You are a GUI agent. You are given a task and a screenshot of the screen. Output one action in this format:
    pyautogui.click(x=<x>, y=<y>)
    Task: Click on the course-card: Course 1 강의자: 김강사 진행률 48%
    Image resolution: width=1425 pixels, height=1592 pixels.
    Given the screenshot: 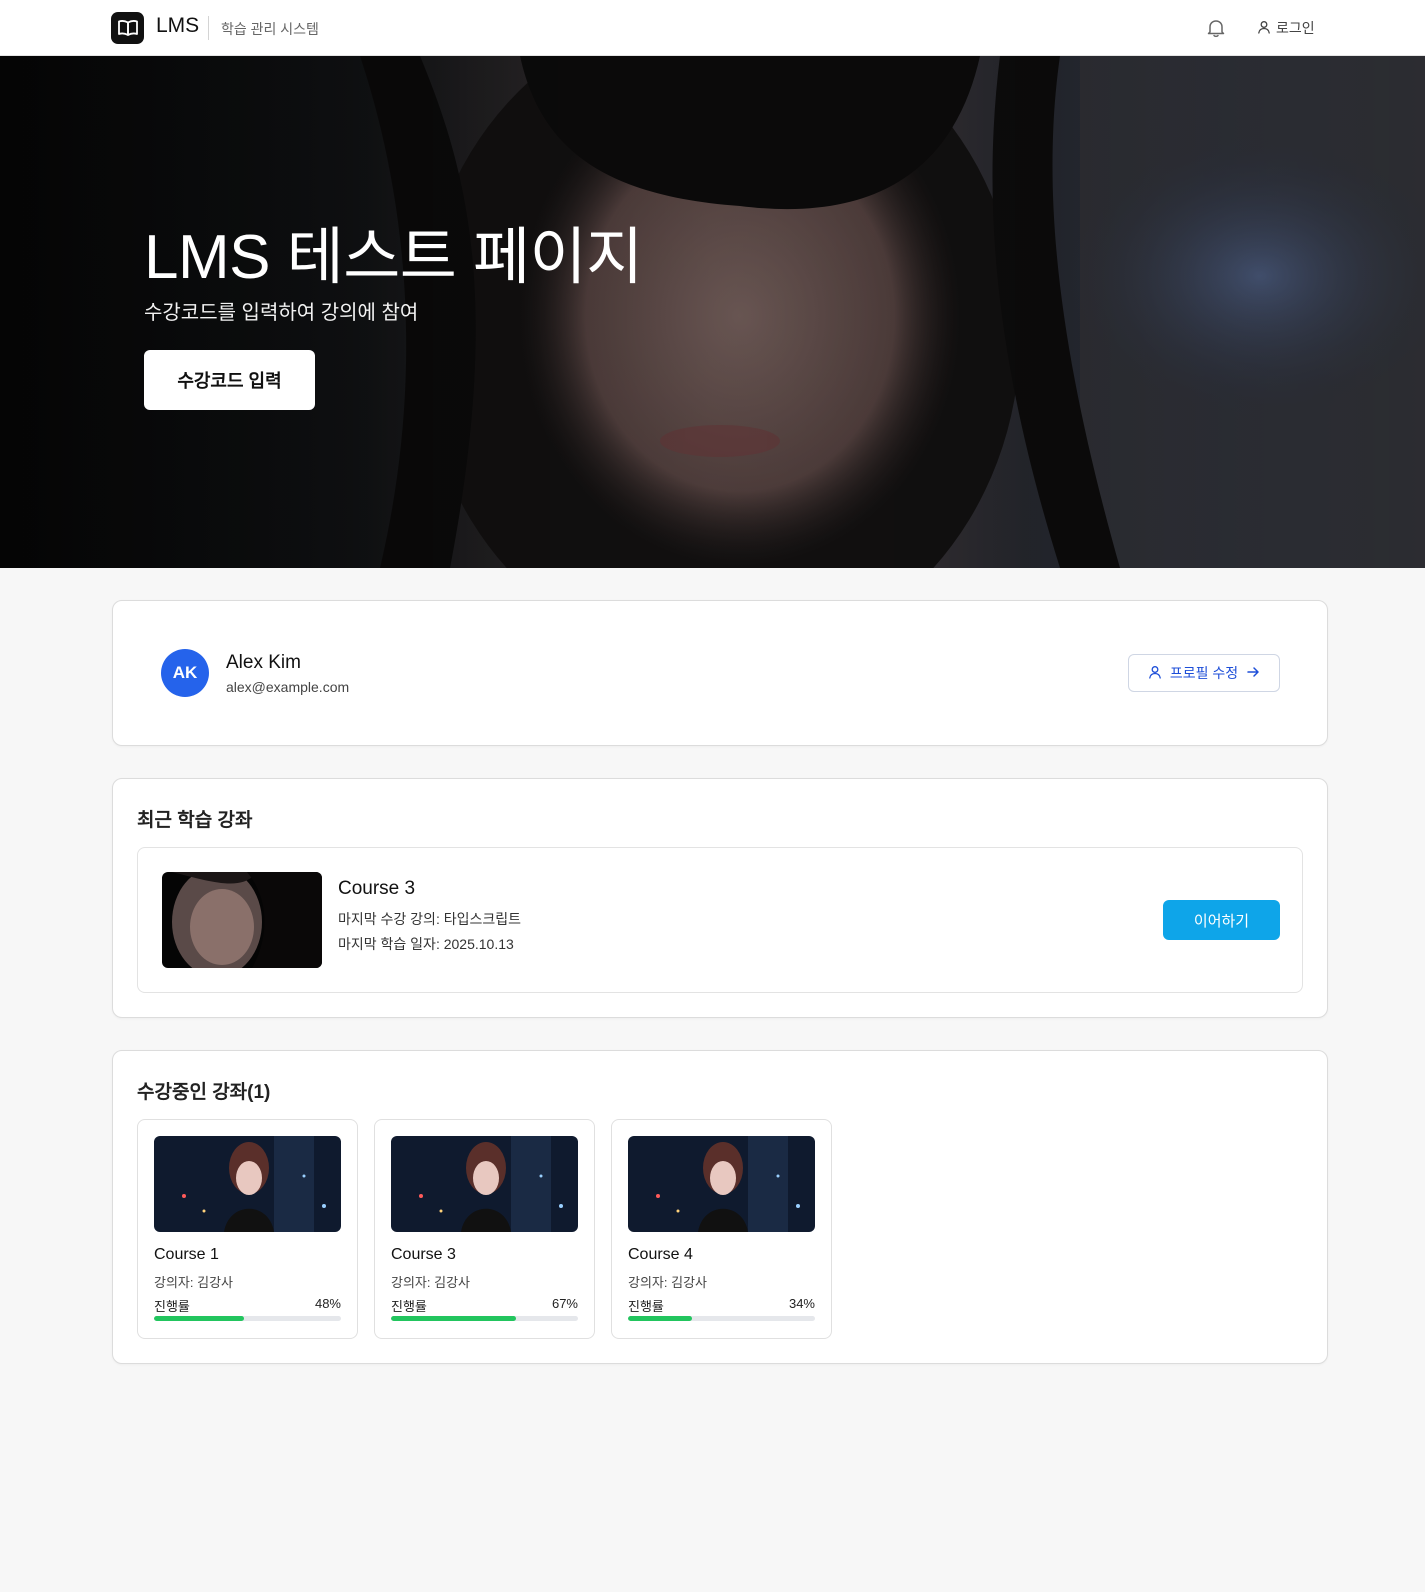 What is the action you would take?
    pyautogui.click(x=247, y=1229)
    